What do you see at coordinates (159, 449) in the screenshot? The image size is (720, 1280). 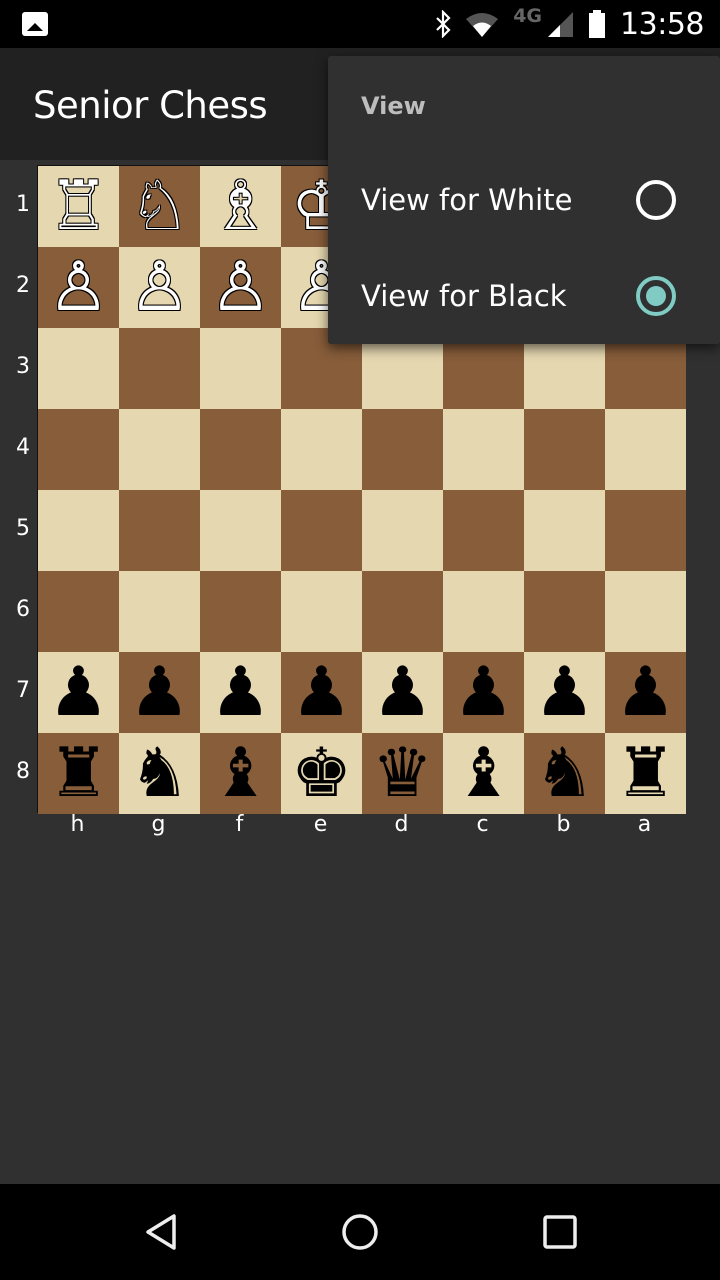 I see `square-g4` at bounding box center [159, 449].